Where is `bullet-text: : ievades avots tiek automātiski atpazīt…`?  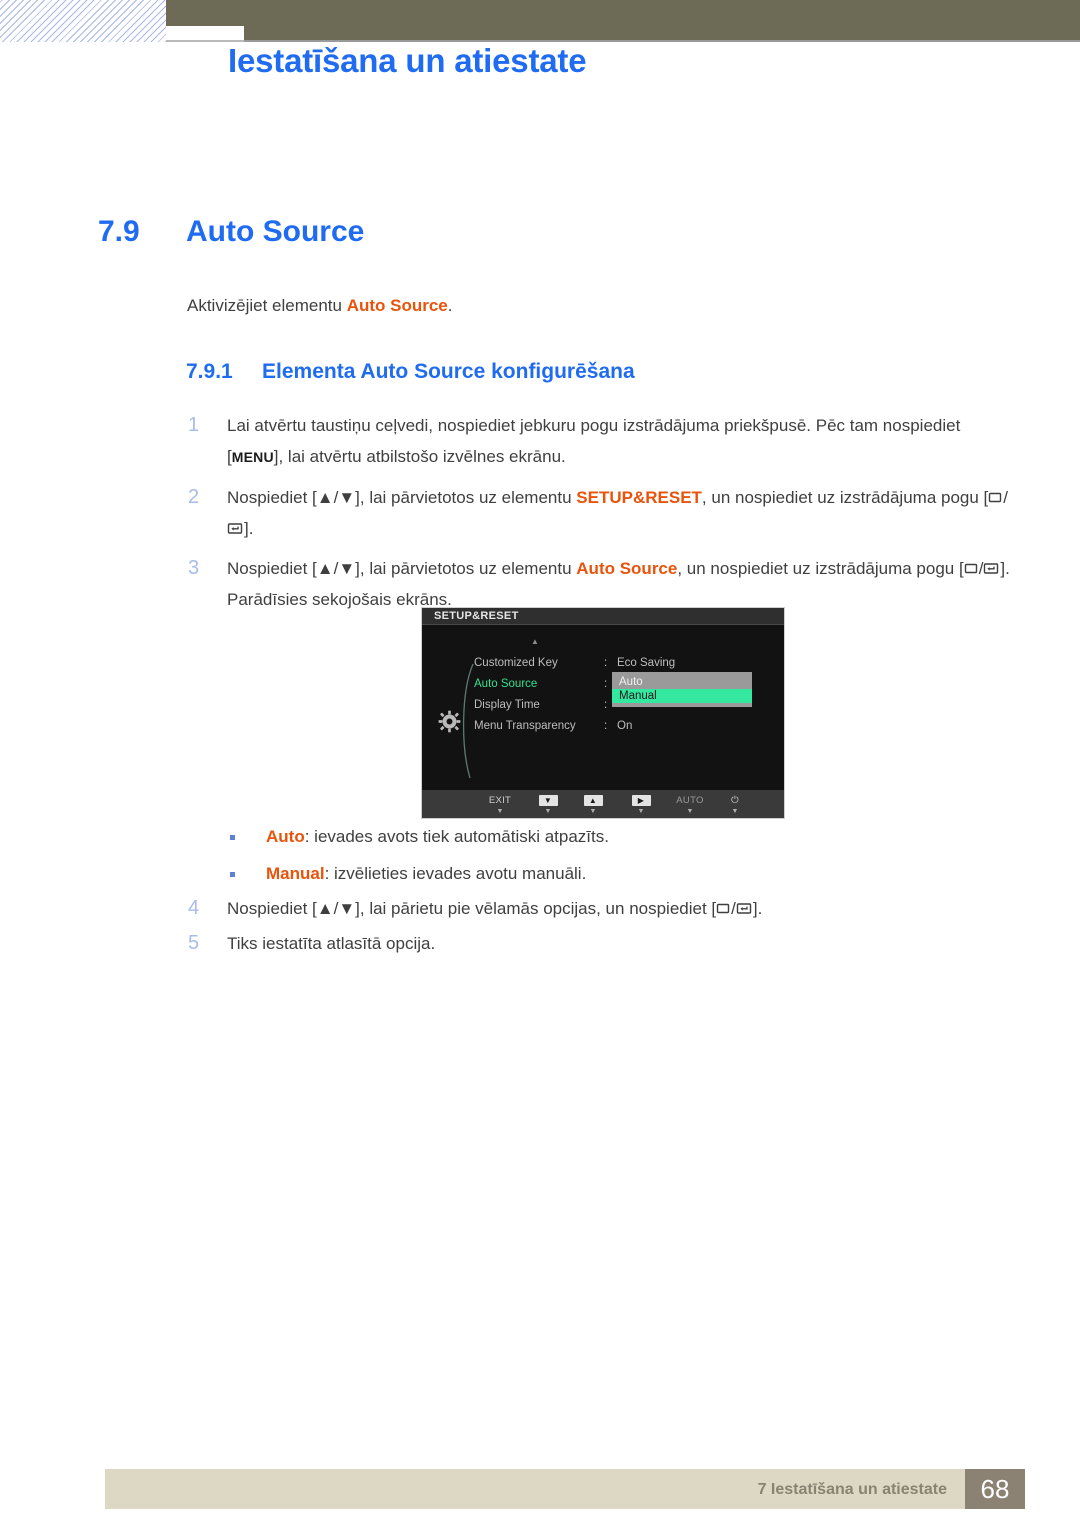
bullet-text: : ievades avots tiek automātiski atpazīt… is located at coordinates (456, 836).